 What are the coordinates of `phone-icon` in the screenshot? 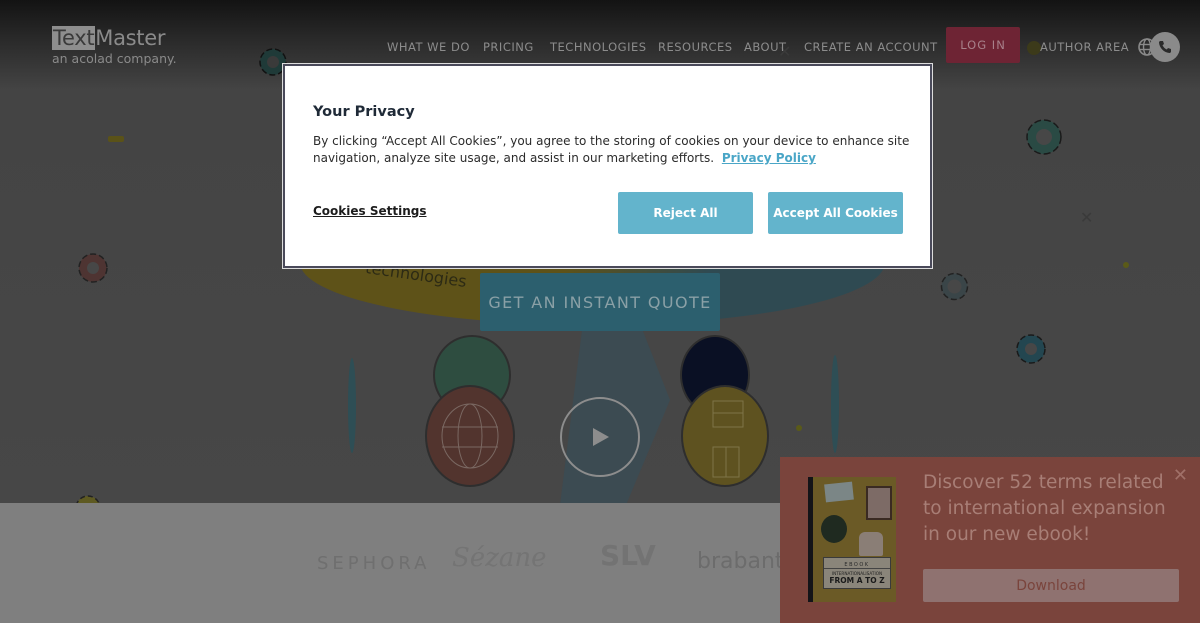 It's located at (1165, 47).